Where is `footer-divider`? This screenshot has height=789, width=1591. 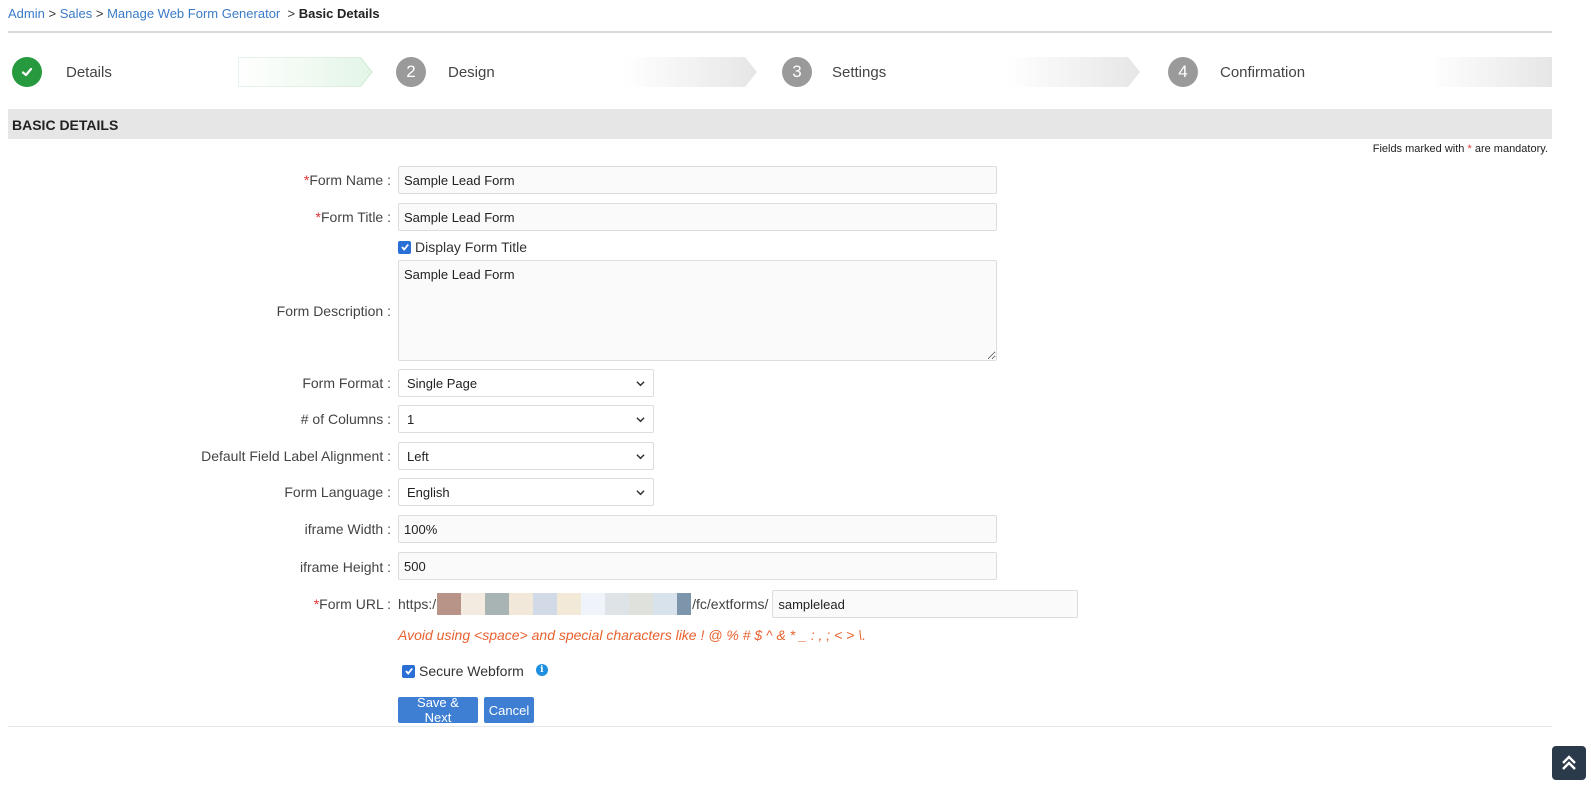
footer-divider is located at coordinates (780, 726).